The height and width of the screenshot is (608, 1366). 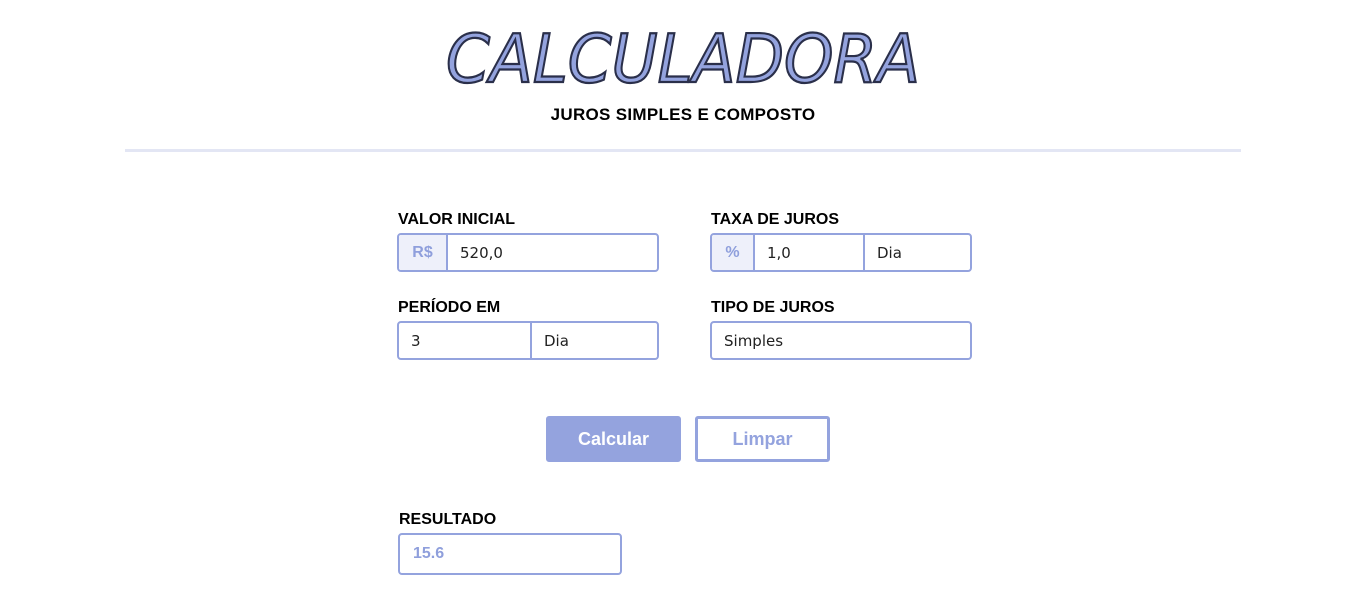 What do you see at coordinates (457, 219) in the screenshot?
I see `valor-inicial-label: VALOR INICIAL` at bounding box center [457, 219].